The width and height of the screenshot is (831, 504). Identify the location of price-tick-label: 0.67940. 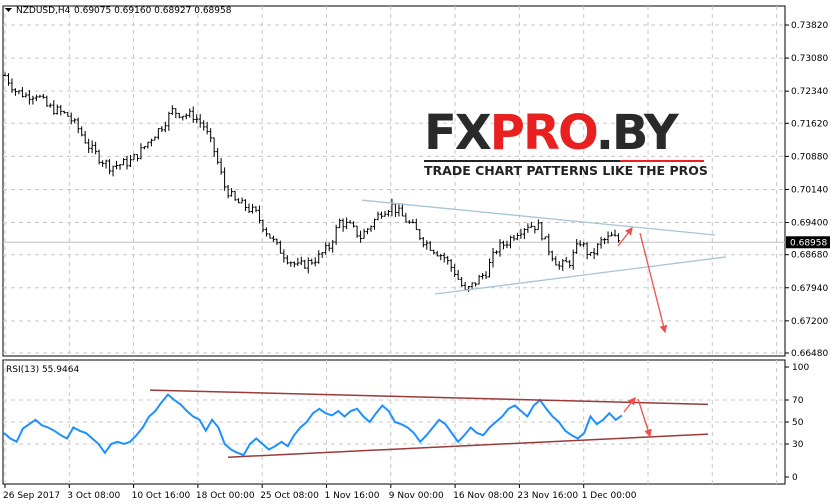
(809, 289).